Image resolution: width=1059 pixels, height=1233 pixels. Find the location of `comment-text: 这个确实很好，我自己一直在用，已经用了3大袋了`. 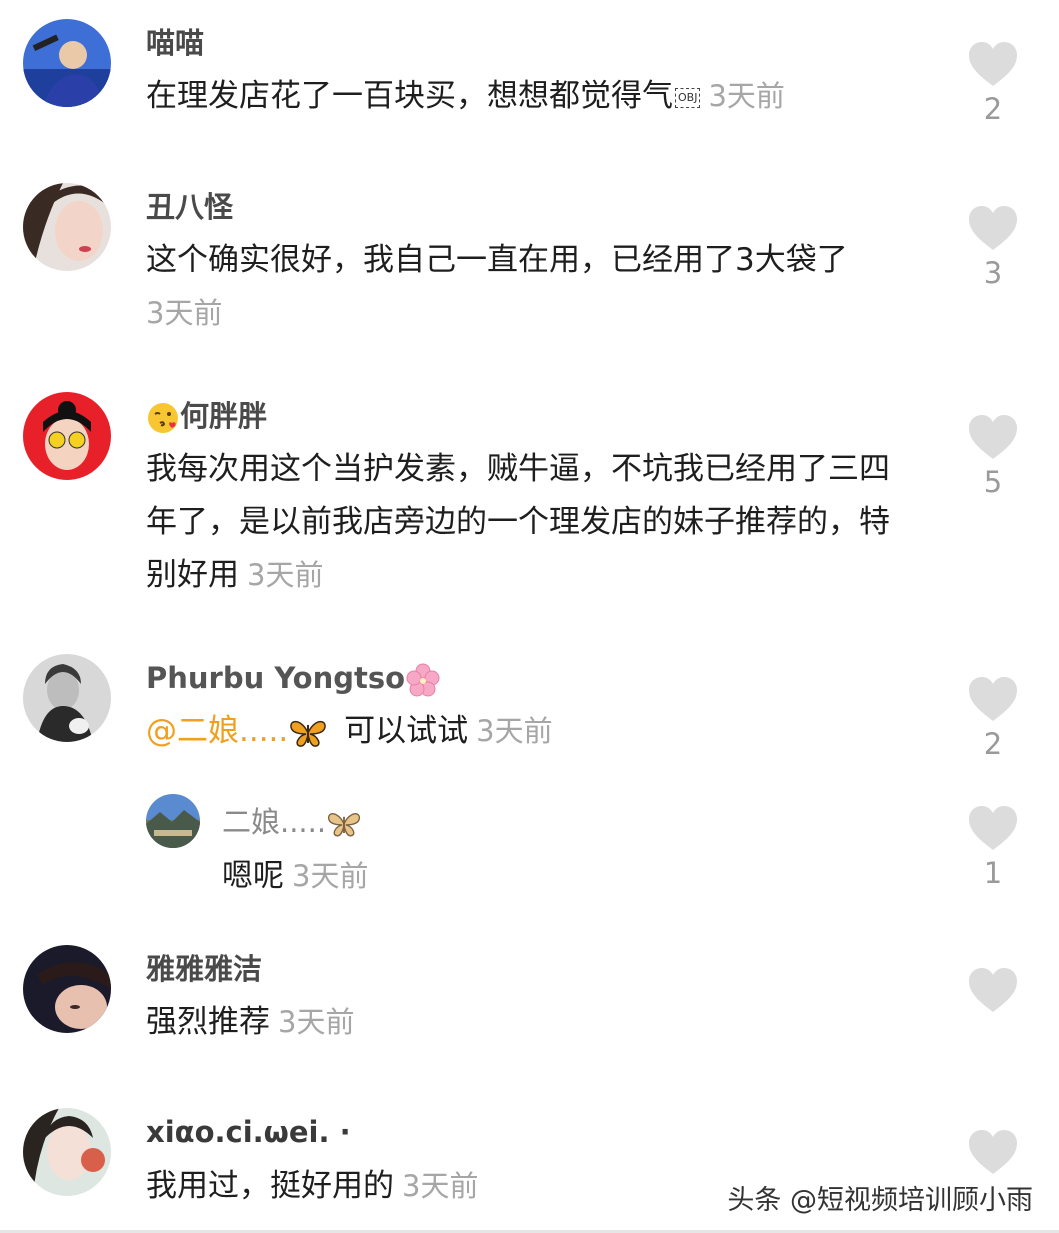

comment-text: 这个确实很好，我自己一直在用，已经用了3大袋了 is located at coordinates (497, 260).